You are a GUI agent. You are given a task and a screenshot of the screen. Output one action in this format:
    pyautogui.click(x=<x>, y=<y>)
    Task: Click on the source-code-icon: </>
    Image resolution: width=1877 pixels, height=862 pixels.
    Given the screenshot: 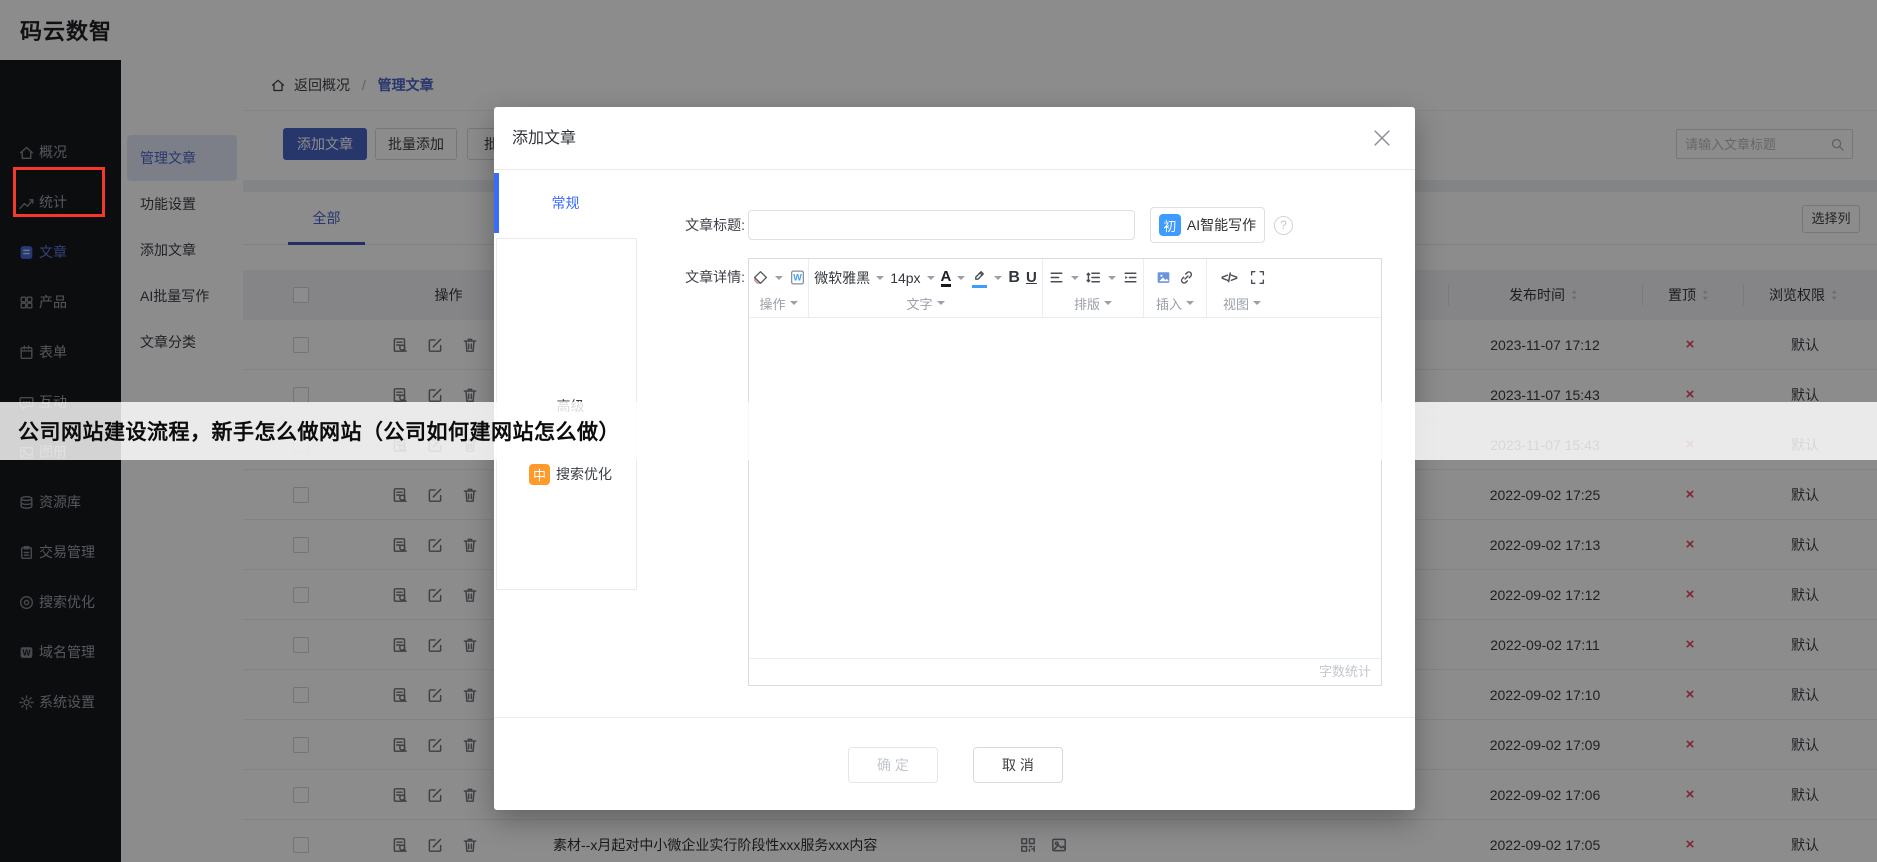 What is the action you would take?
    pyautogui.click(x=1229, y=277)
    